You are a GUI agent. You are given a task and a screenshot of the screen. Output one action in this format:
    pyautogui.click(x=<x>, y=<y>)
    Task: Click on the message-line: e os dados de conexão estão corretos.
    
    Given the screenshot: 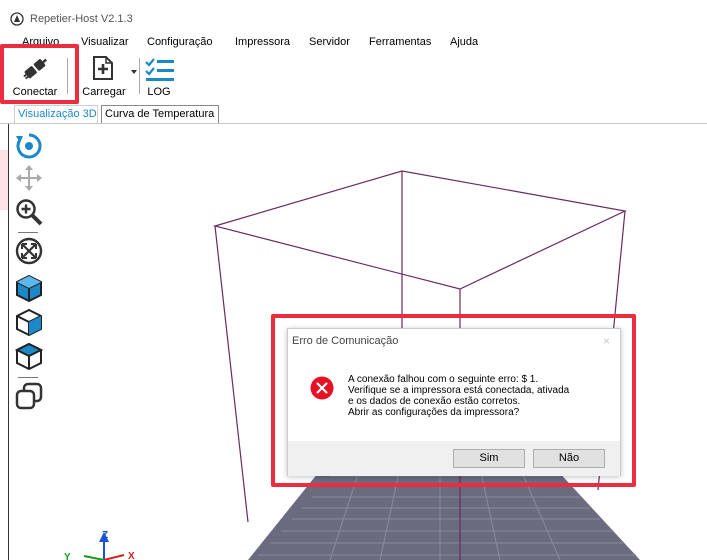 What is the action you would take?
    pyautogui.click(x=434, y=401)
    